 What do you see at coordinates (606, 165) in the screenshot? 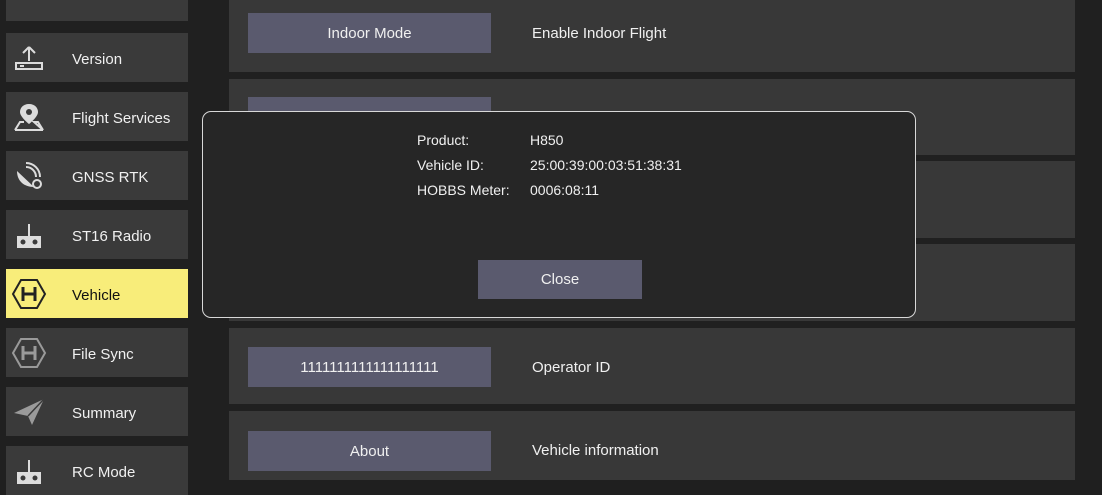
I see `vehicle-id-value: 25:00:39:00:03:51:38:31` at bounding box center [606, 165].